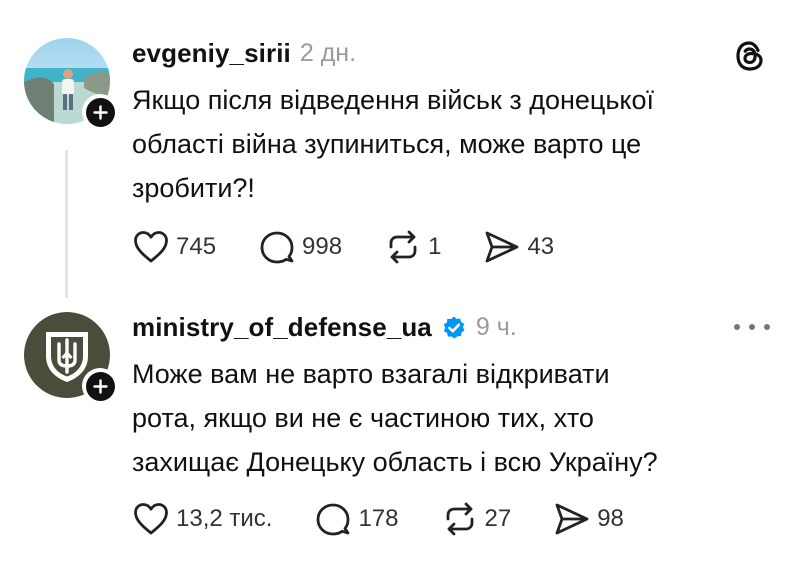 Image resolution: width=800 pixels, height=565 pixels. I want to click on post-2-action-bar: 13,2 тис. 178 27 98, so click(399, 519).